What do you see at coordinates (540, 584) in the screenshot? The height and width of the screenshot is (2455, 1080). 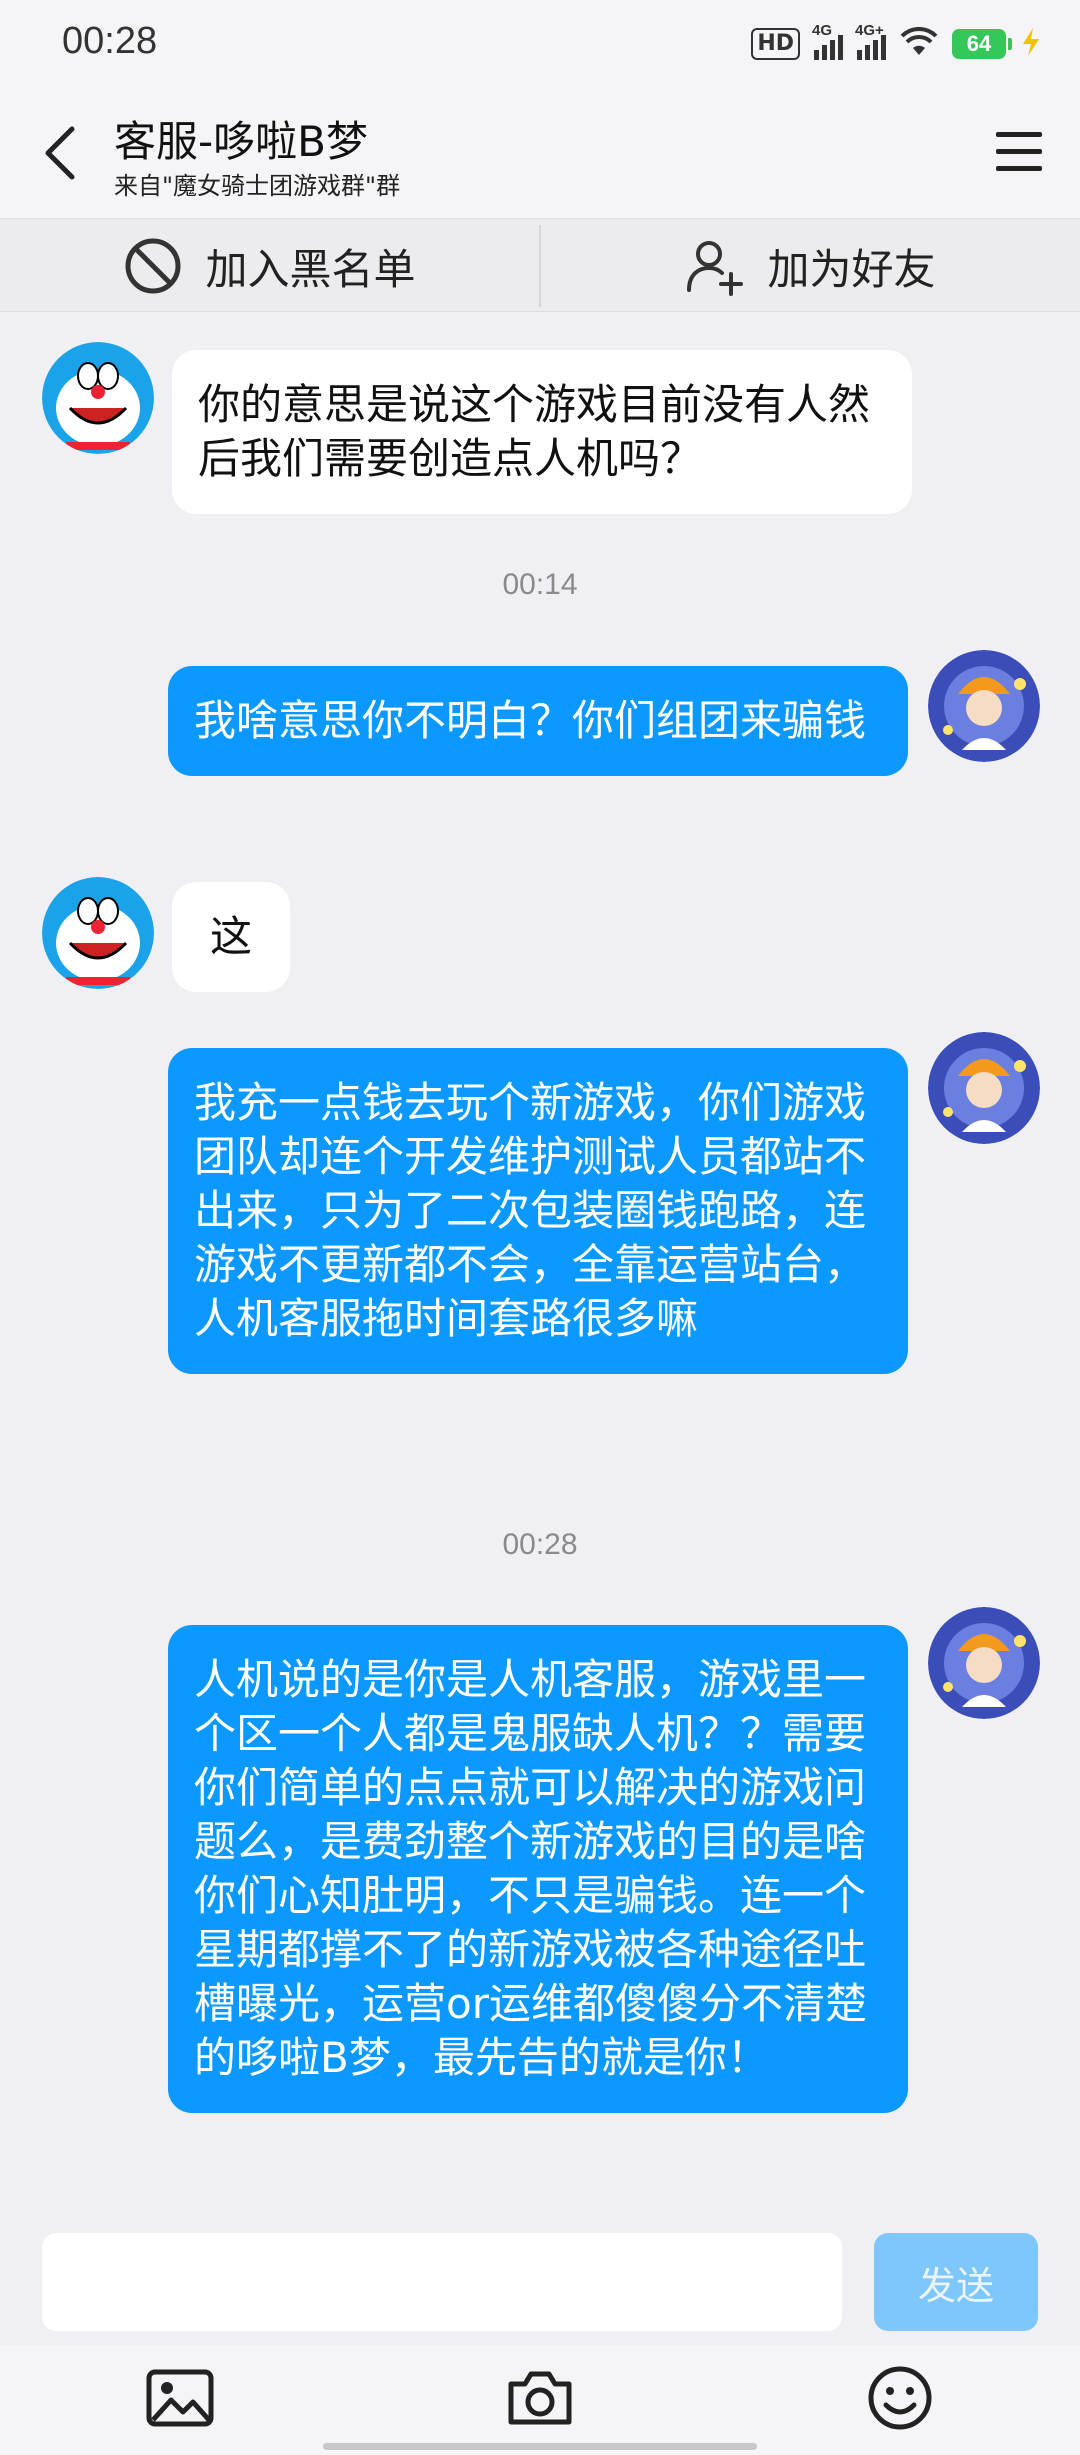 I see `timestamp: 00:14` at bounding box center [540, 584].